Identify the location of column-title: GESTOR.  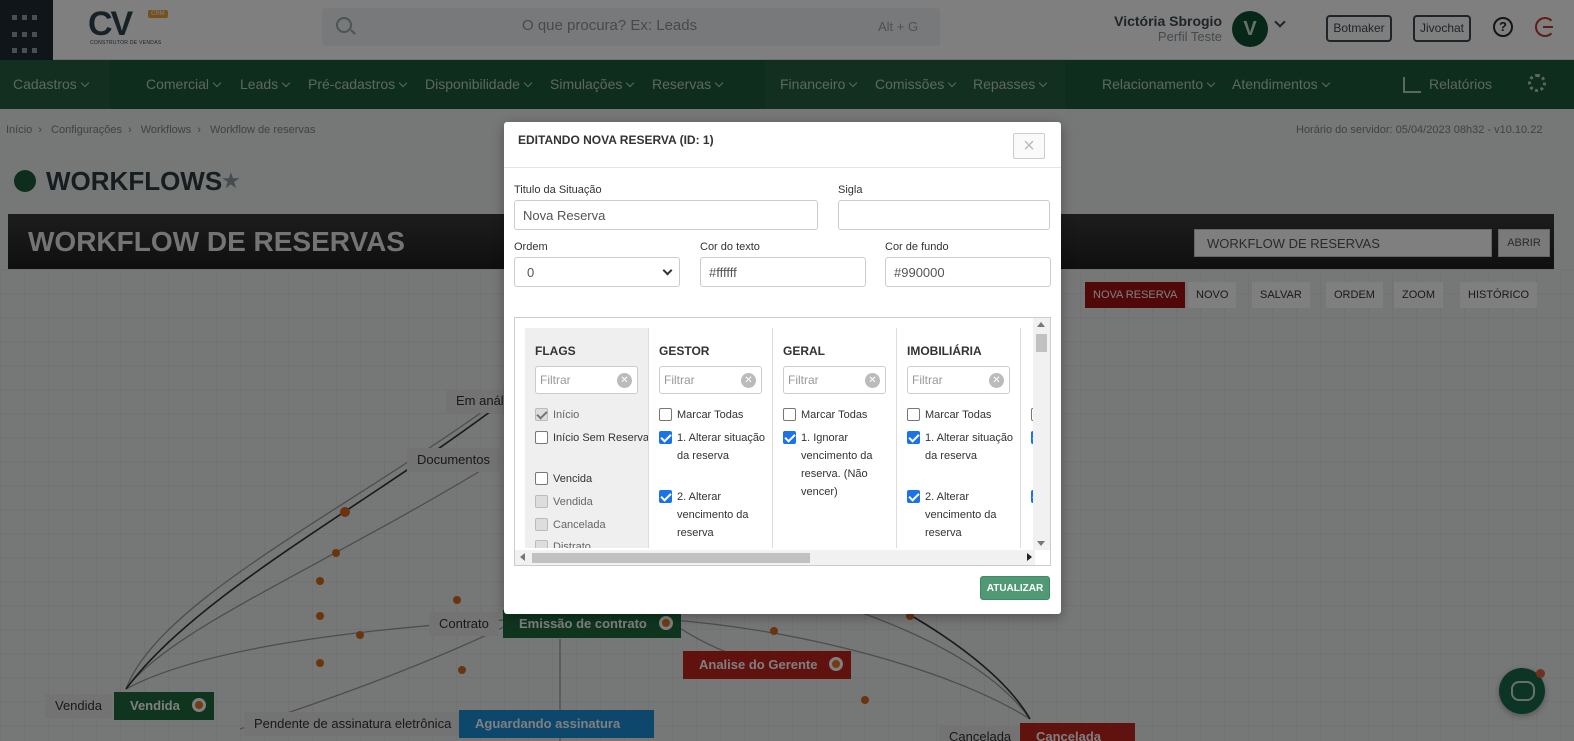
(684, 351).